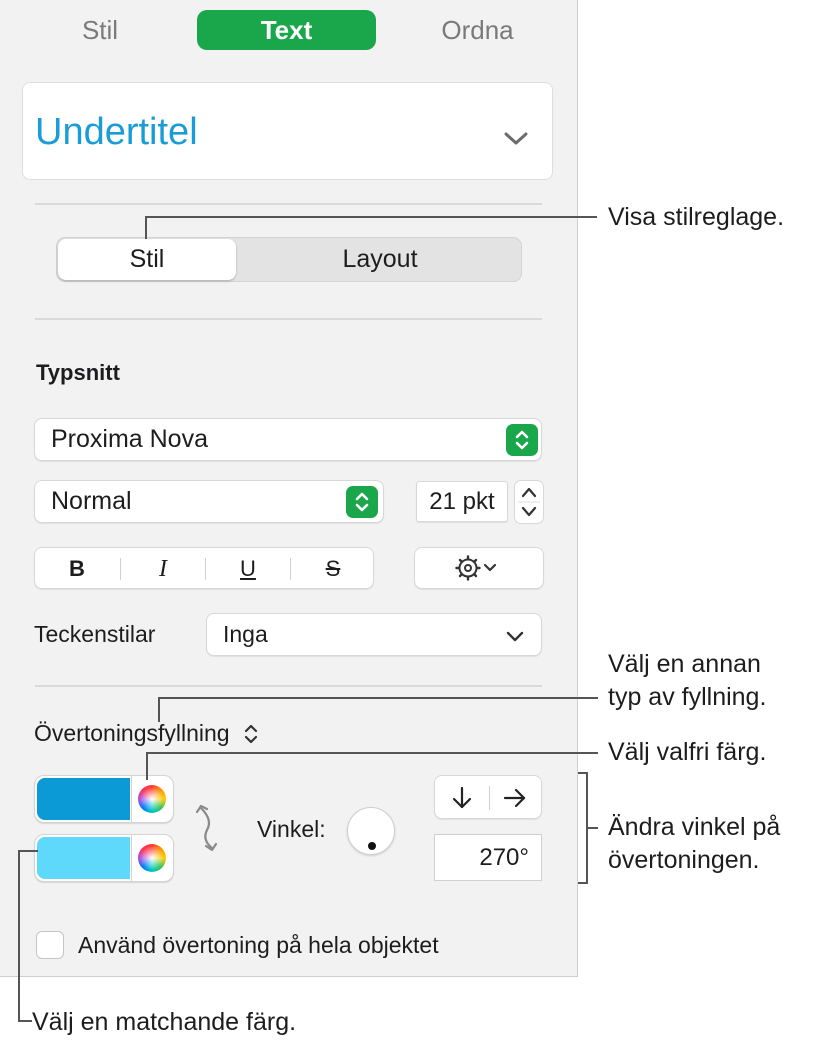  I want to click on font-size-stepper, so click(529, 502).